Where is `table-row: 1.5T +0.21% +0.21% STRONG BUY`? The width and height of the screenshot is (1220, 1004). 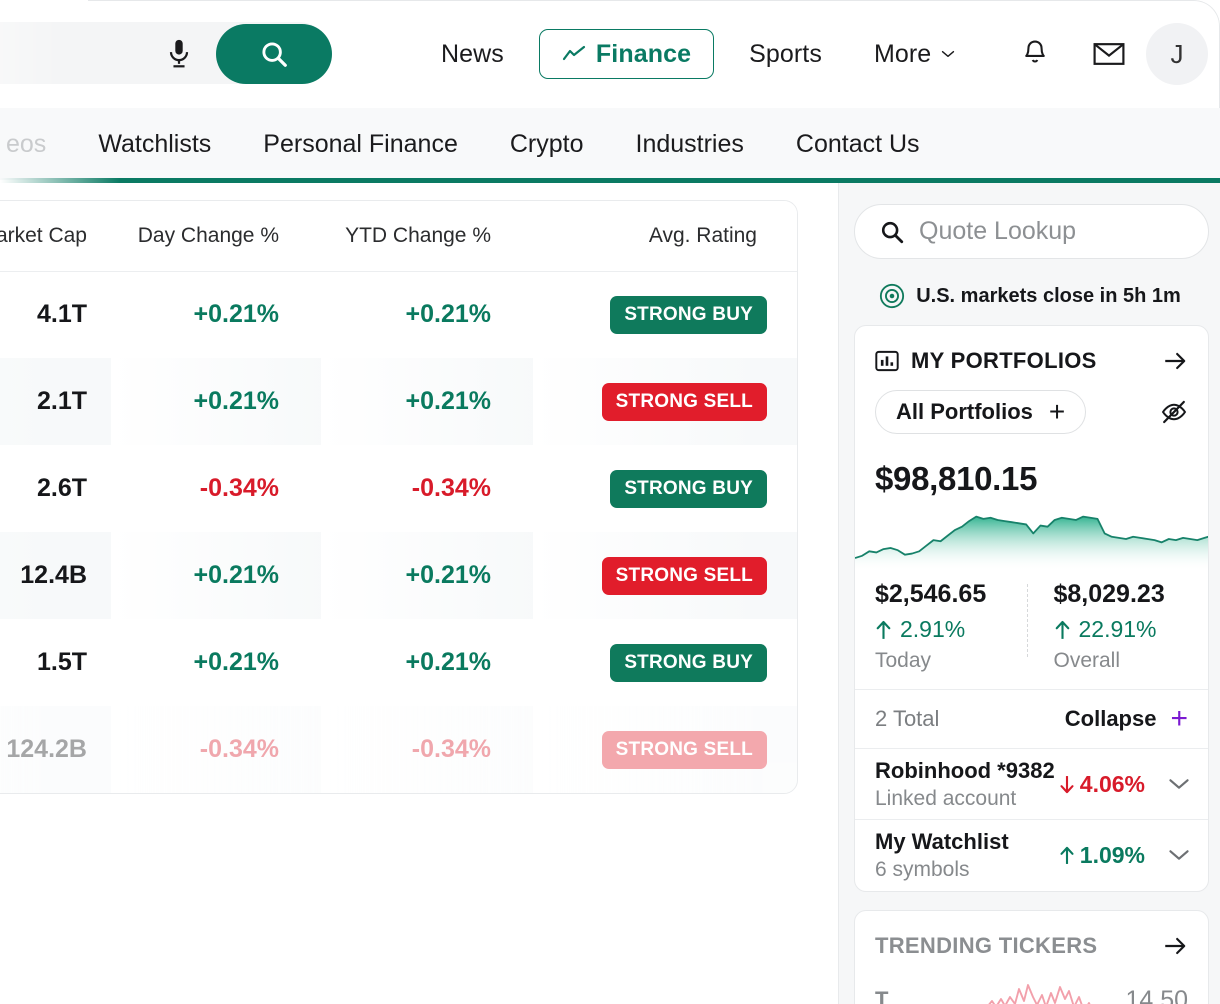 table-row: 1.5T +0.21% +0.21% STRONG BUY is located at coordinates (398, 662).